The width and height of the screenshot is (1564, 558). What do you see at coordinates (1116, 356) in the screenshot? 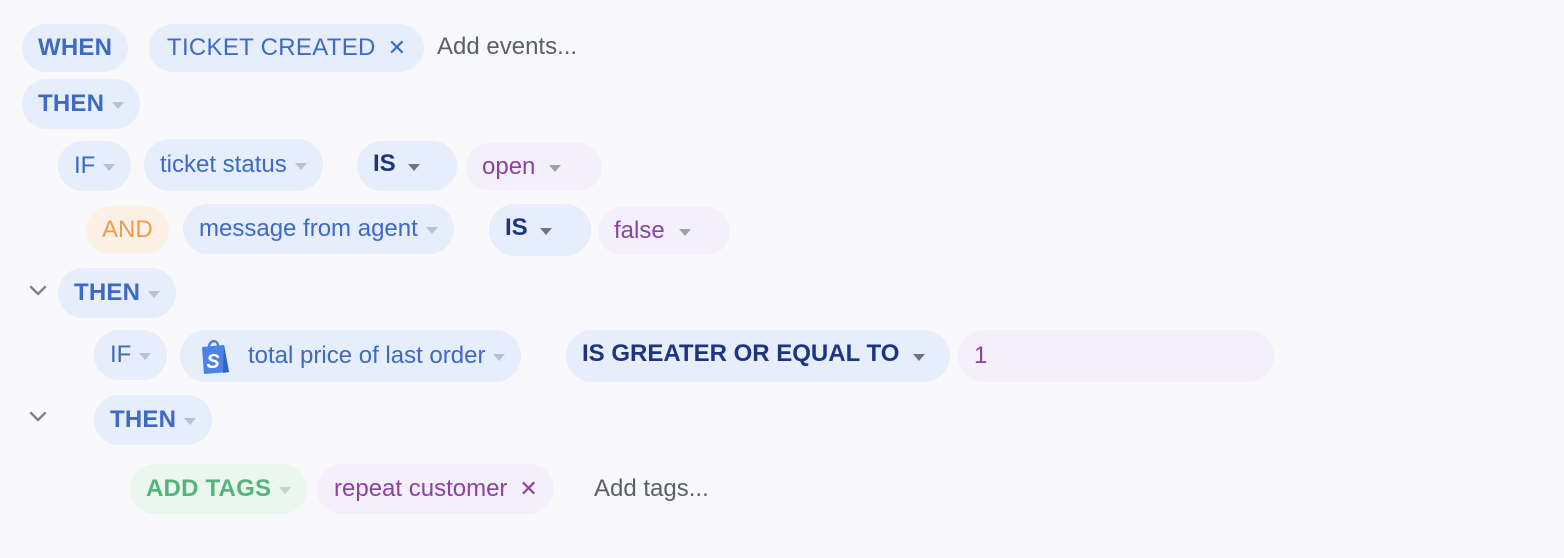
I see `value-input-price: 1` at bounding box center [1116, 356].